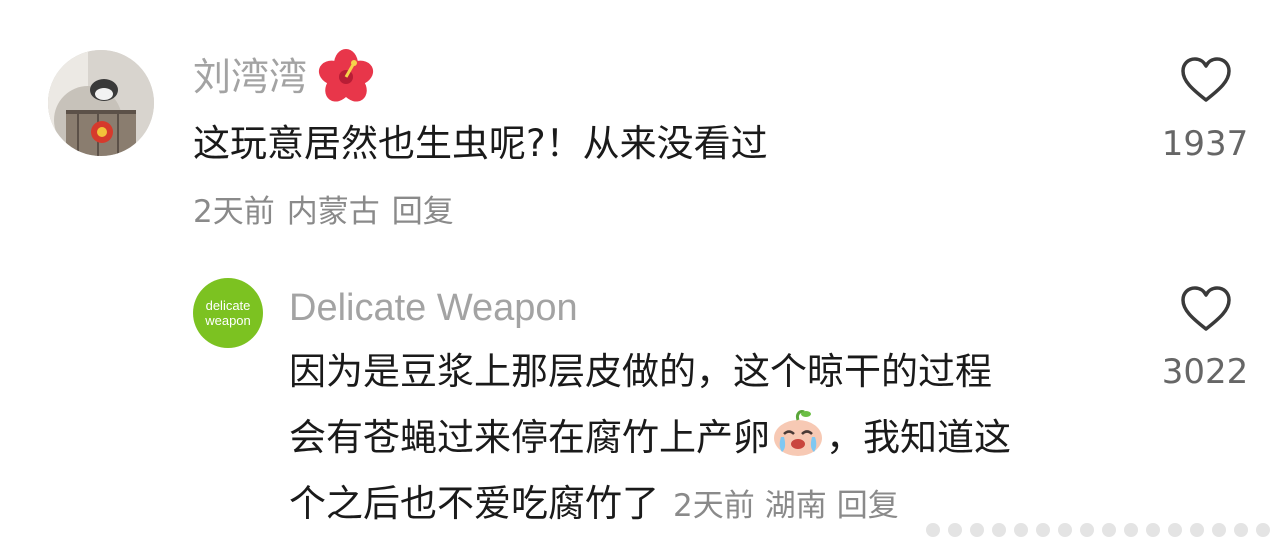  Describe the element at coordinates (480, 143) in the screenshot. I see `comment-text: 这玩意居然也生虫呢?！从来没看过` at that location.